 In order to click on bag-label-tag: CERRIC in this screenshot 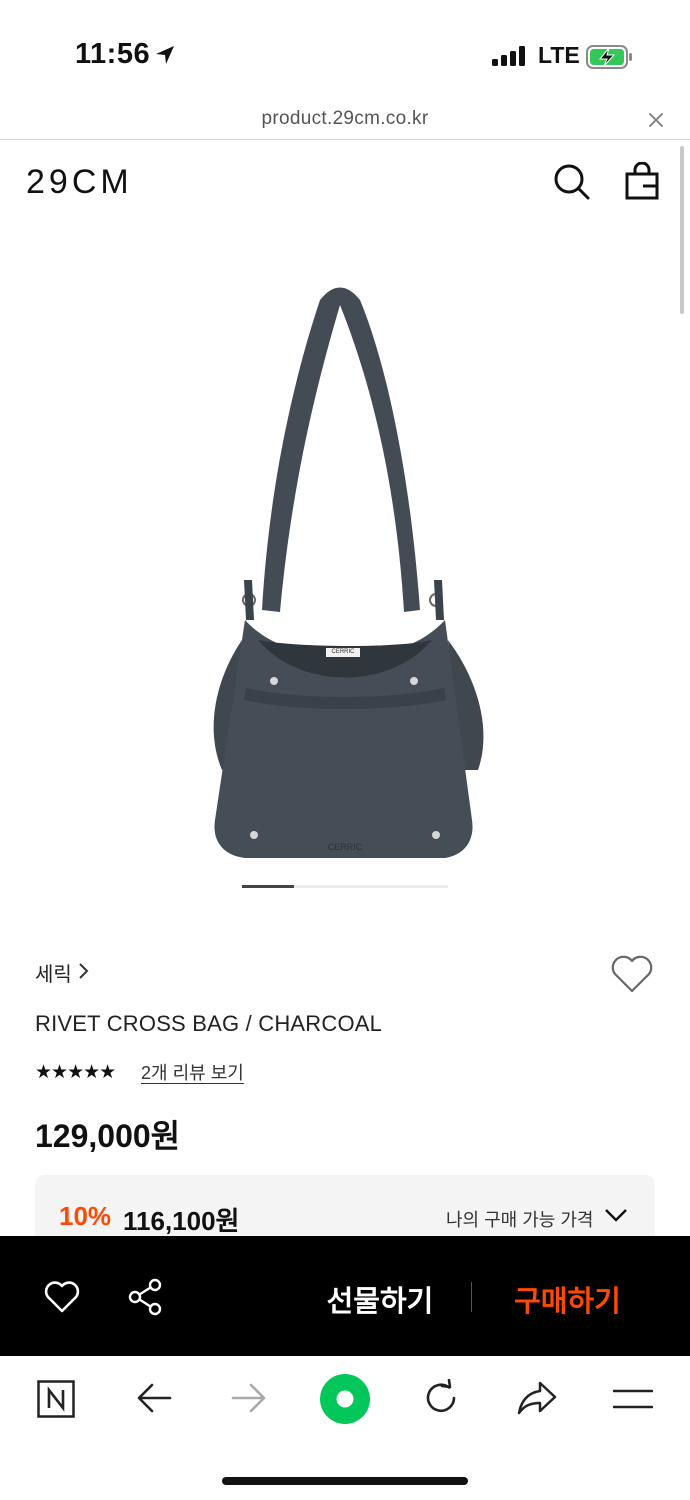, I will do `click(343, 652)`.